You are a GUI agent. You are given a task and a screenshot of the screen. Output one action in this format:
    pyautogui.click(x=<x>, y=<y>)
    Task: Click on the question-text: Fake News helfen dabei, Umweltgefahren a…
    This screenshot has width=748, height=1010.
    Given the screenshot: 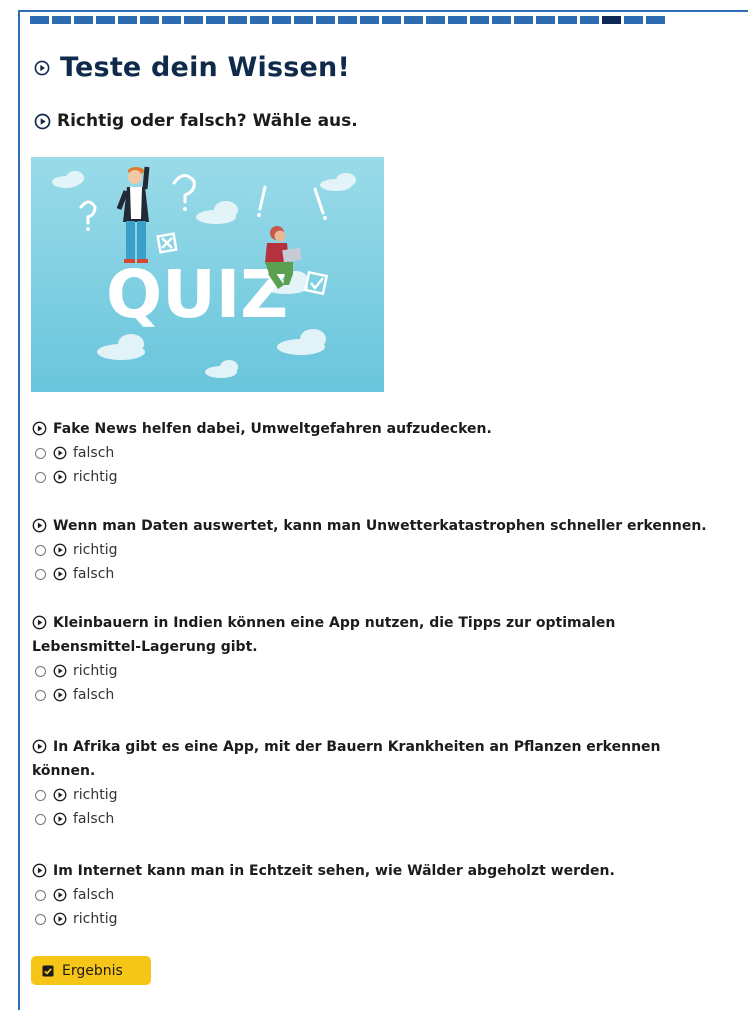 What is the action you would take?
    pyautogui.click(x=390, y=429)
    